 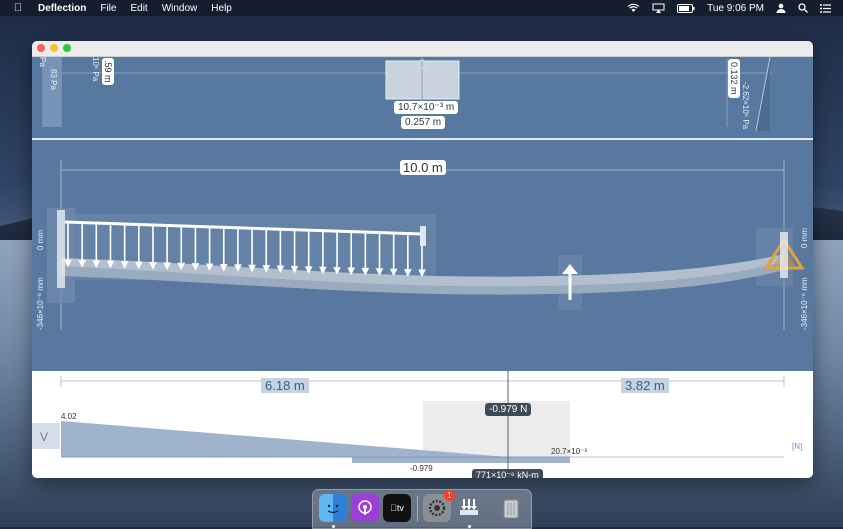 I want to click on dock-separator, so click(x=417, y=509).